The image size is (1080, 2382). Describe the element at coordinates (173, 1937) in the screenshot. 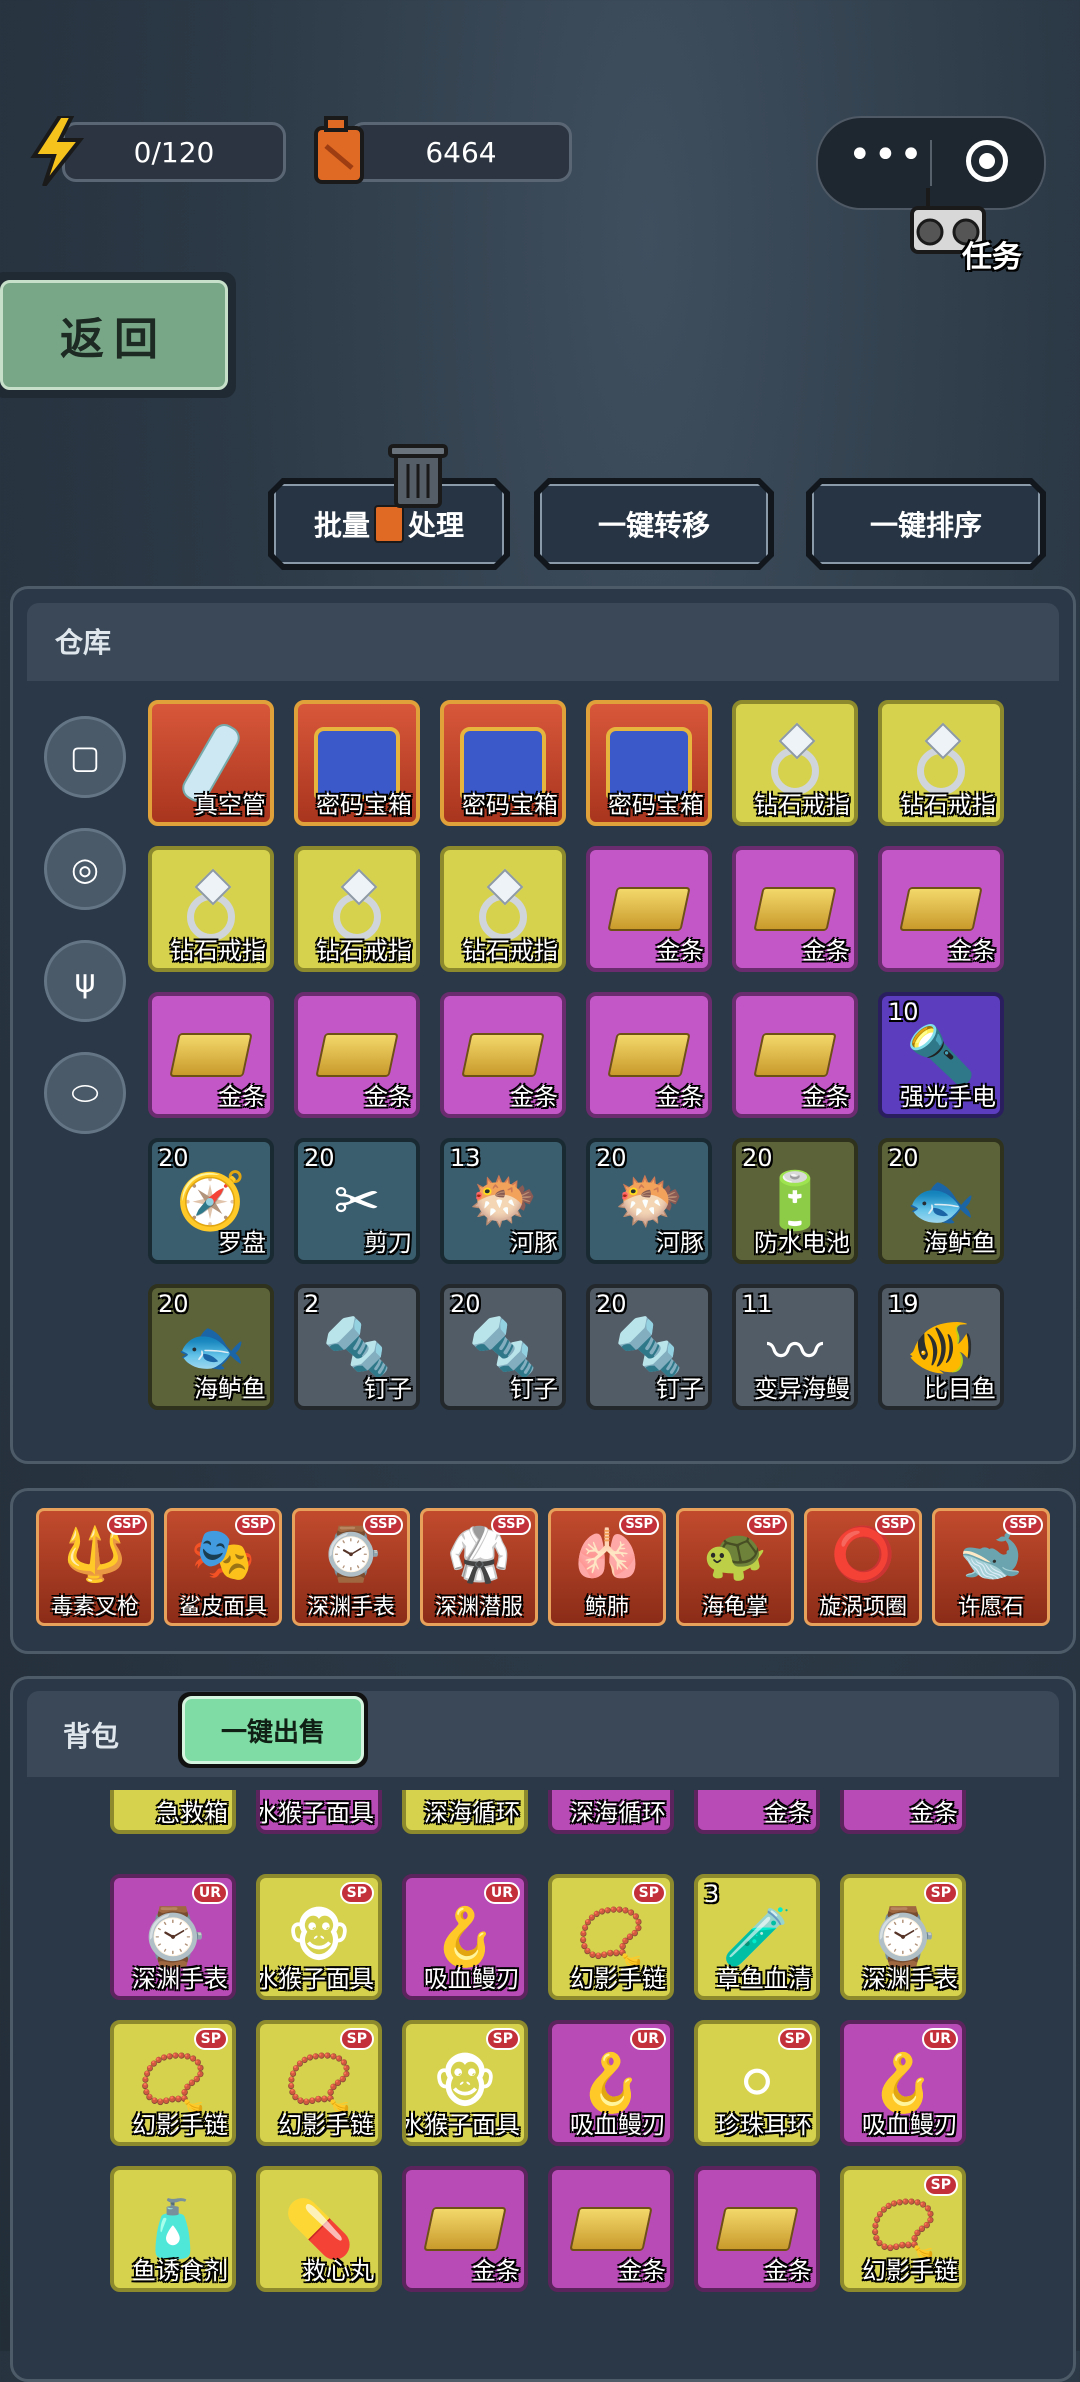

I see `item-slot: ⌚ UR 深渊手表` at that location.